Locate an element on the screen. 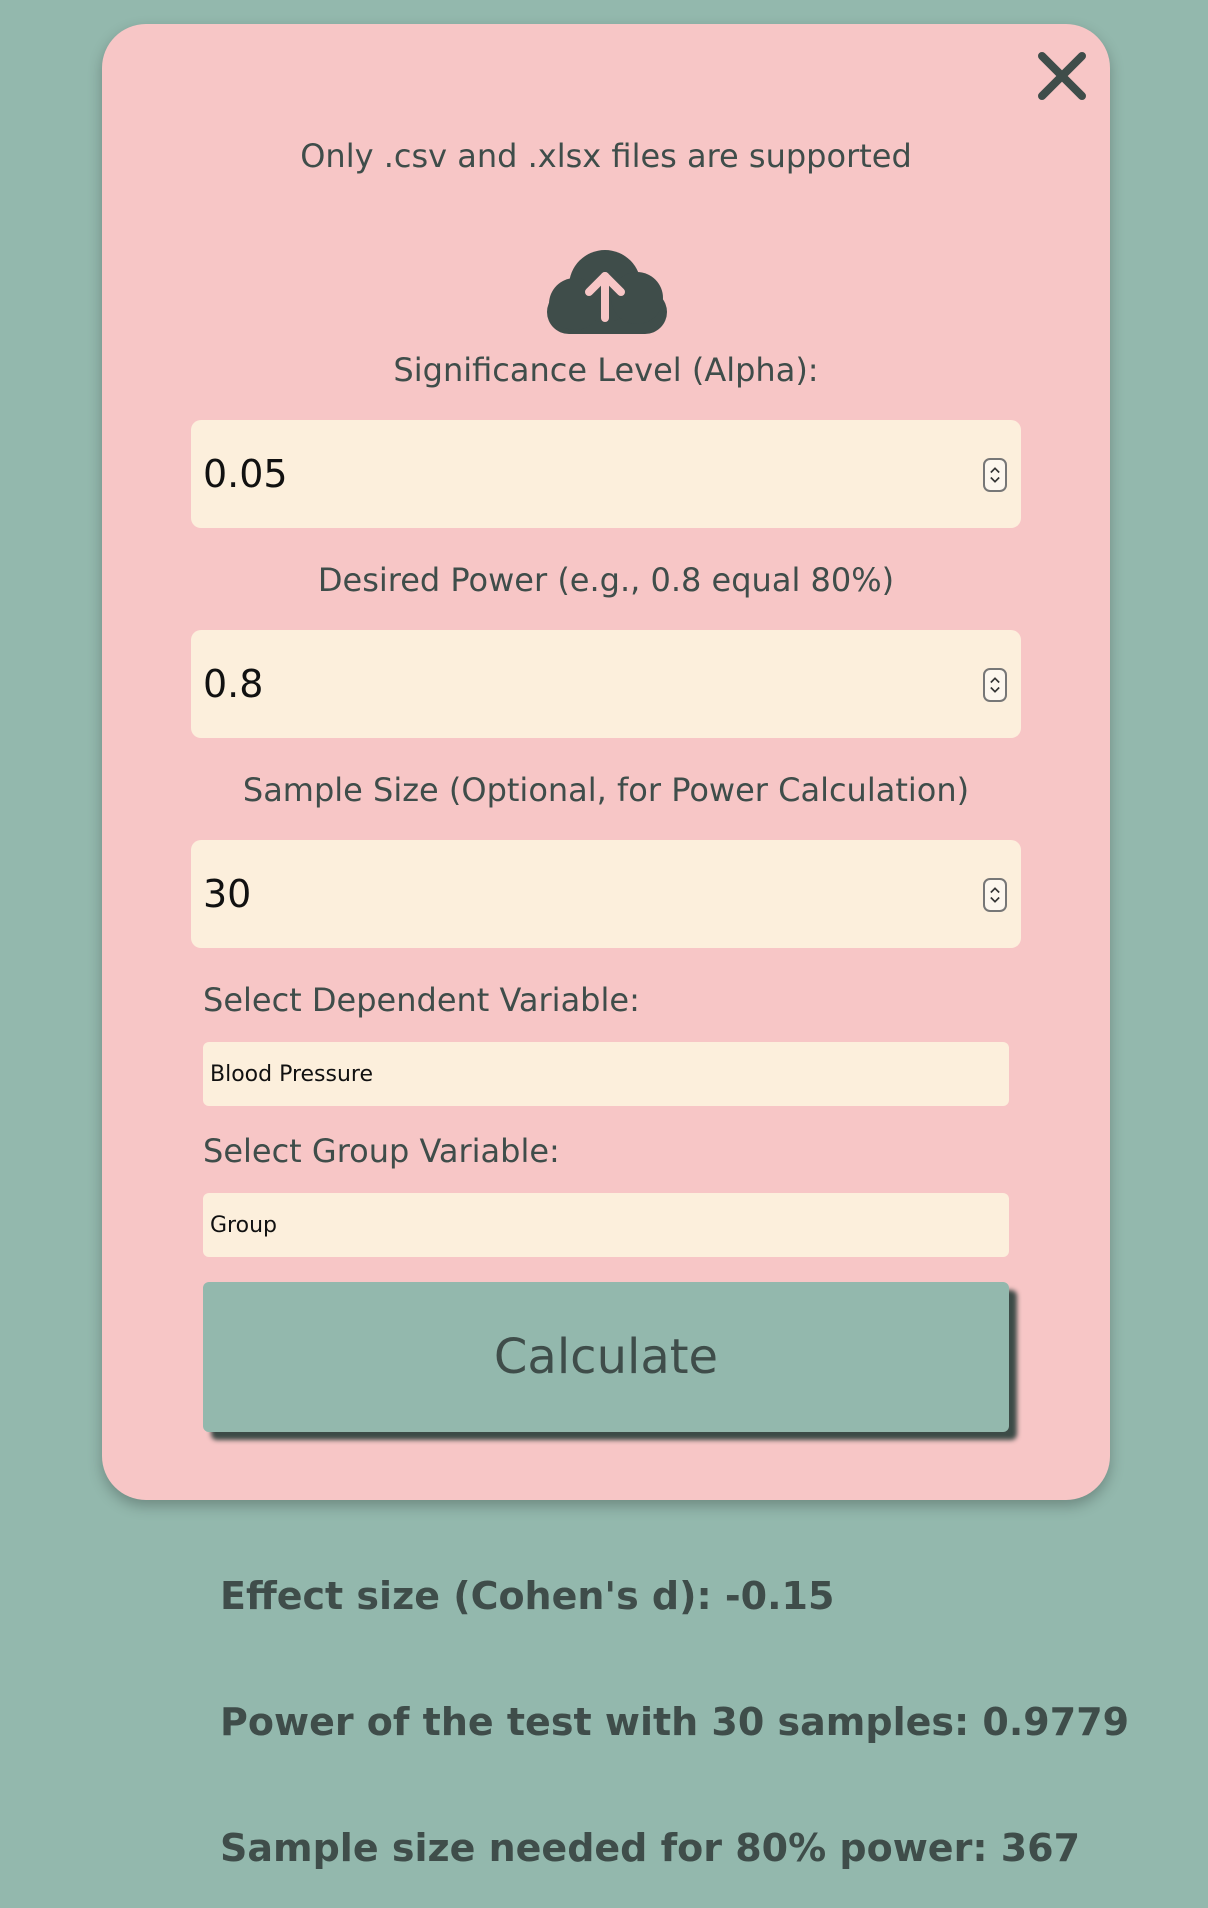 This screenshot has width=1208, height=1908. group-variable-value: Group is located at coordinates (243, 1225).